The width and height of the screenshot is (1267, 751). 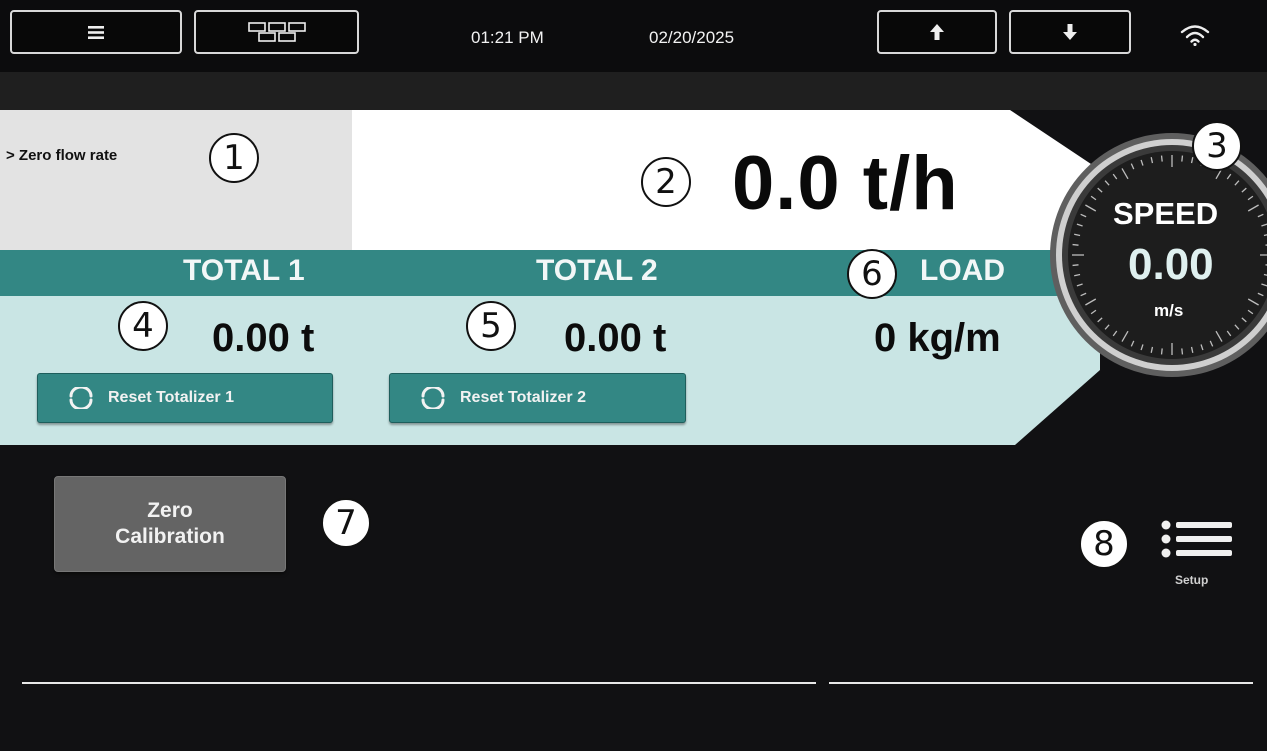 What do you see at coordinates (845, 183) in the screenshot?
I see `flow-rate-value: 0.0 t/h` at bounding box center [845, 183].